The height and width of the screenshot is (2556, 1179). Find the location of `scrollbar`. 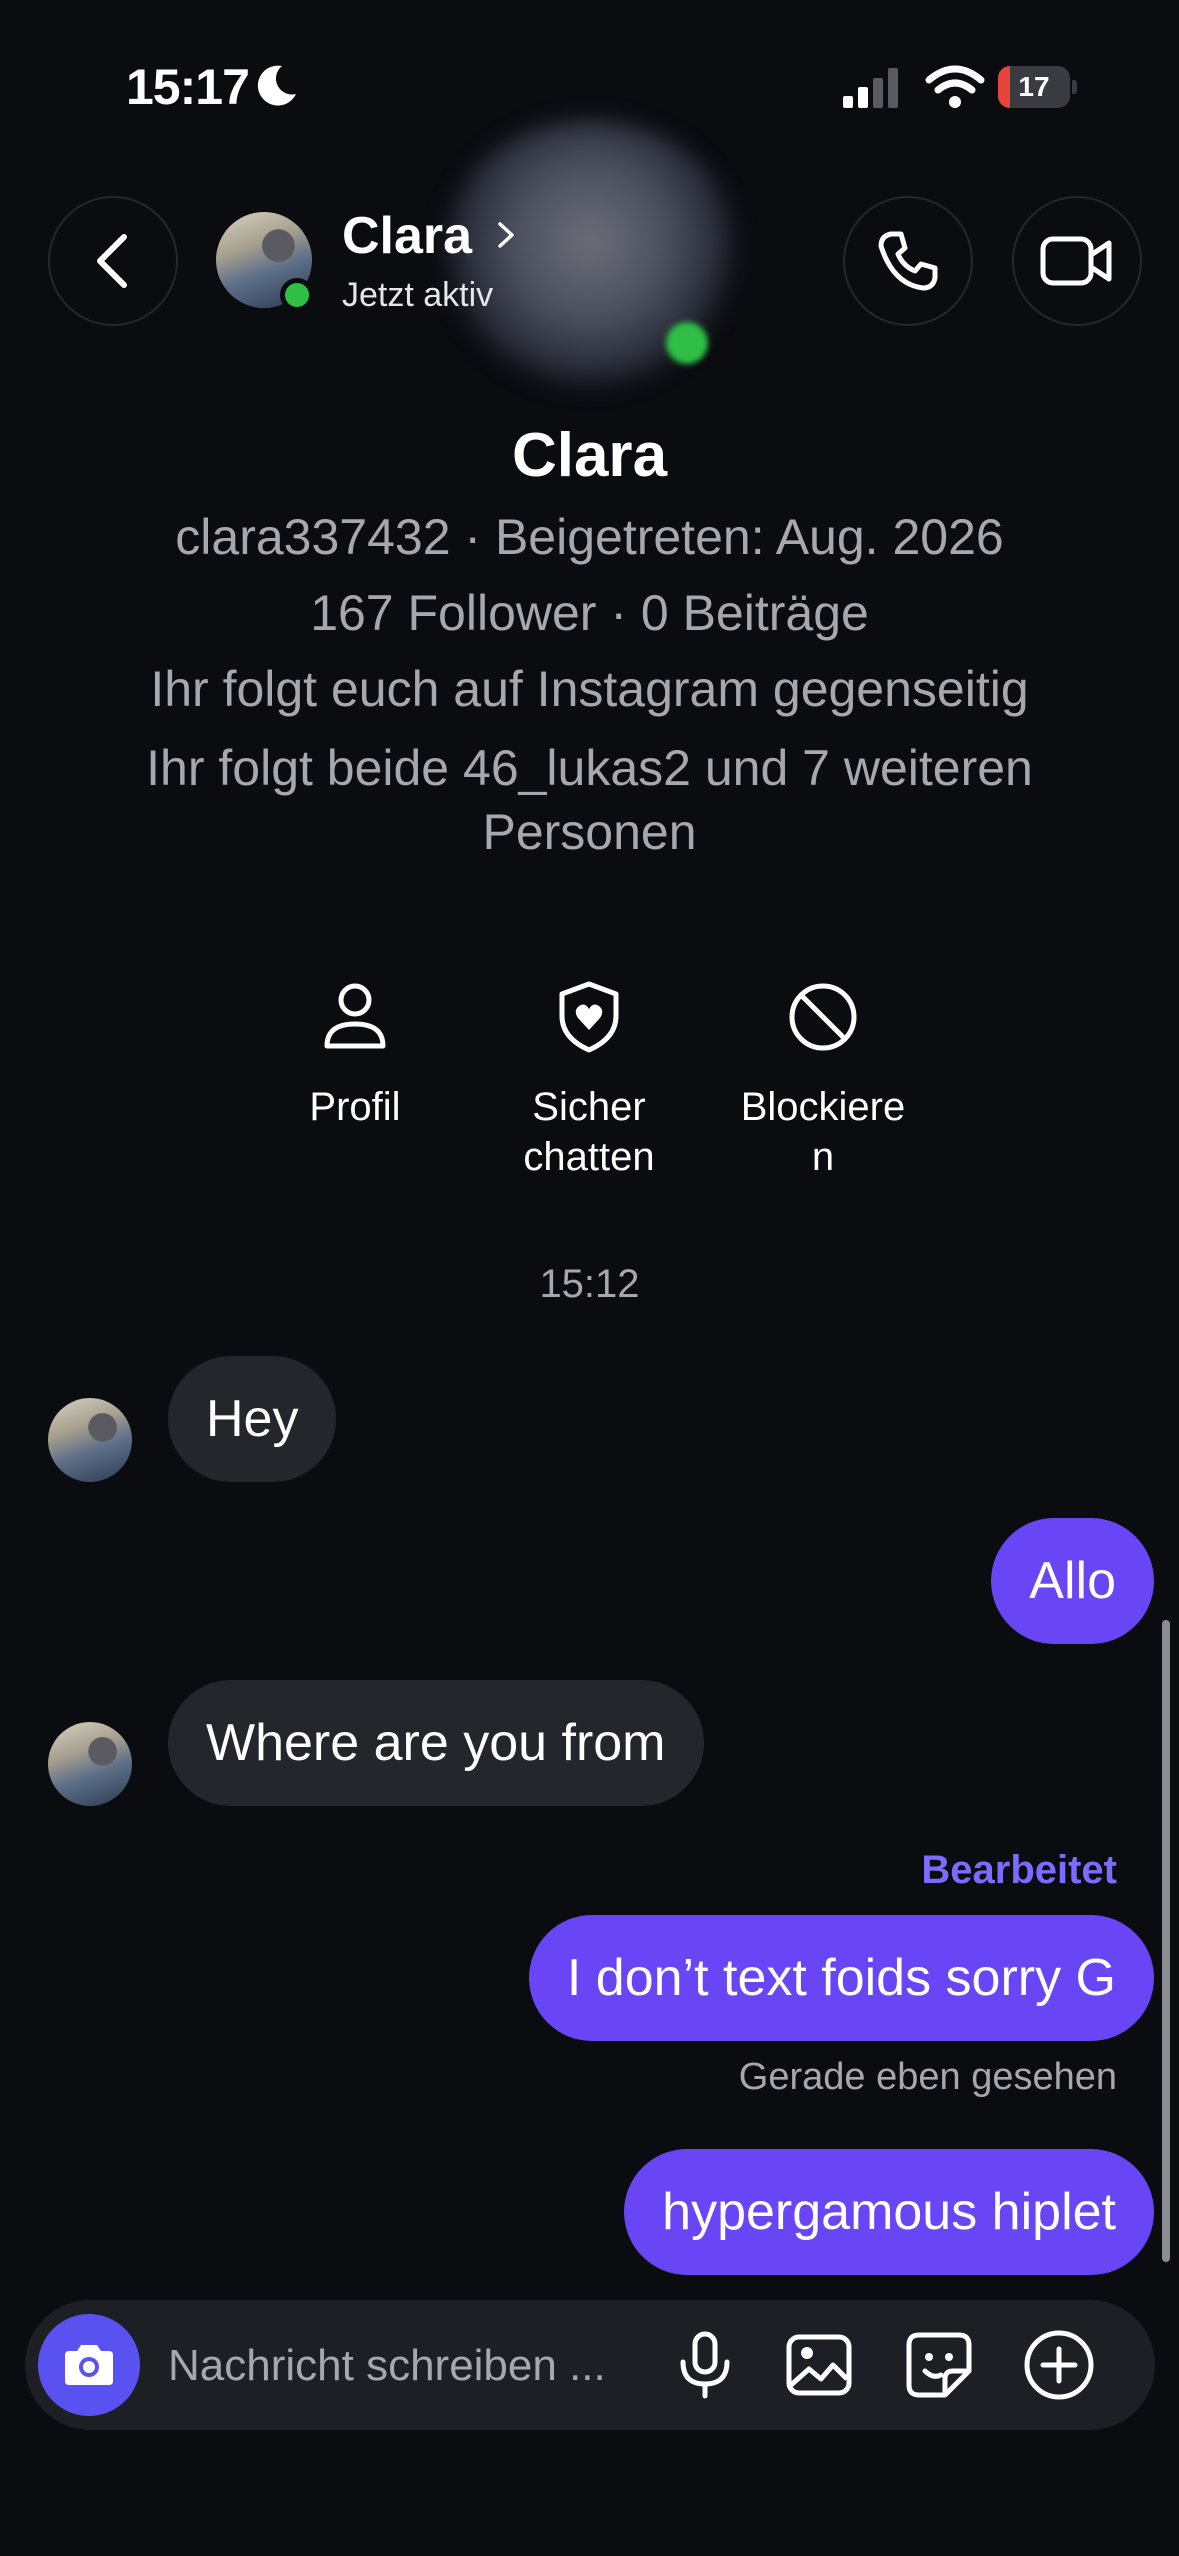

scrollbar is located at coordinates (1166, 1941).